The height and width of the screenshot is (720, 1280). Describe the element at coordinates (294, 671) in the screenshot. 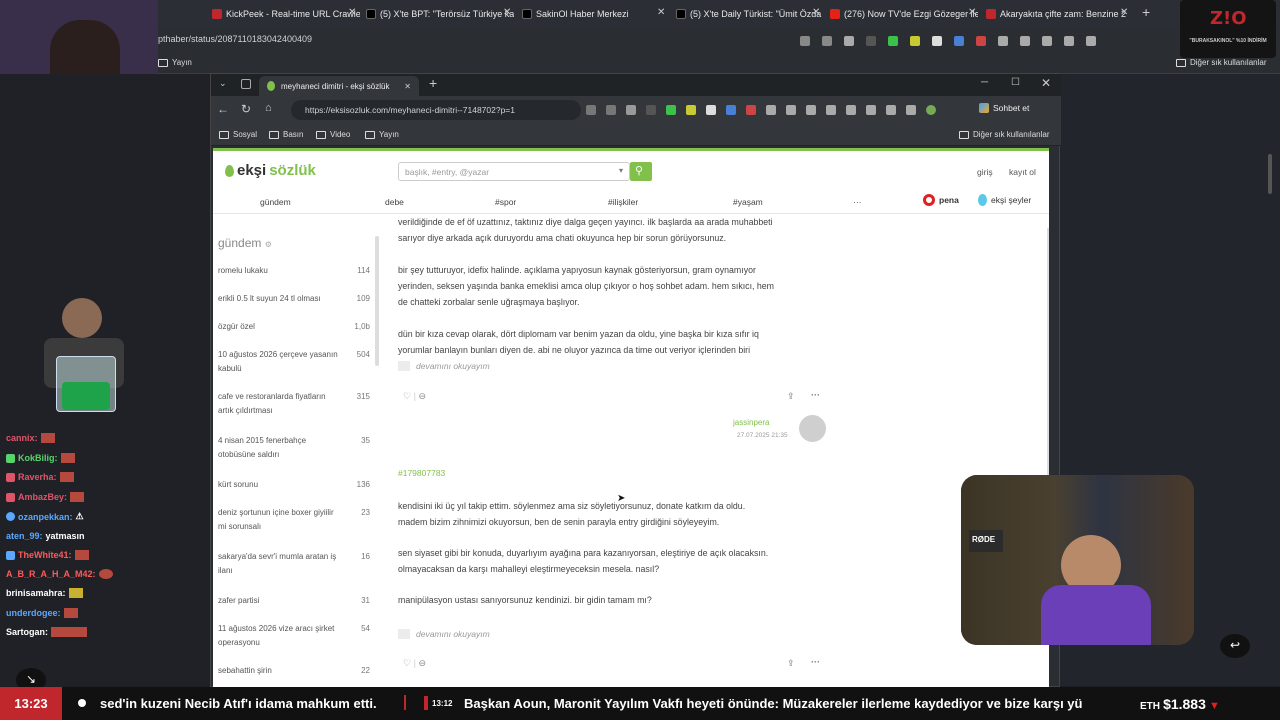

I see `sidebar-topic-item: sebahattin şirin 22` at that location.